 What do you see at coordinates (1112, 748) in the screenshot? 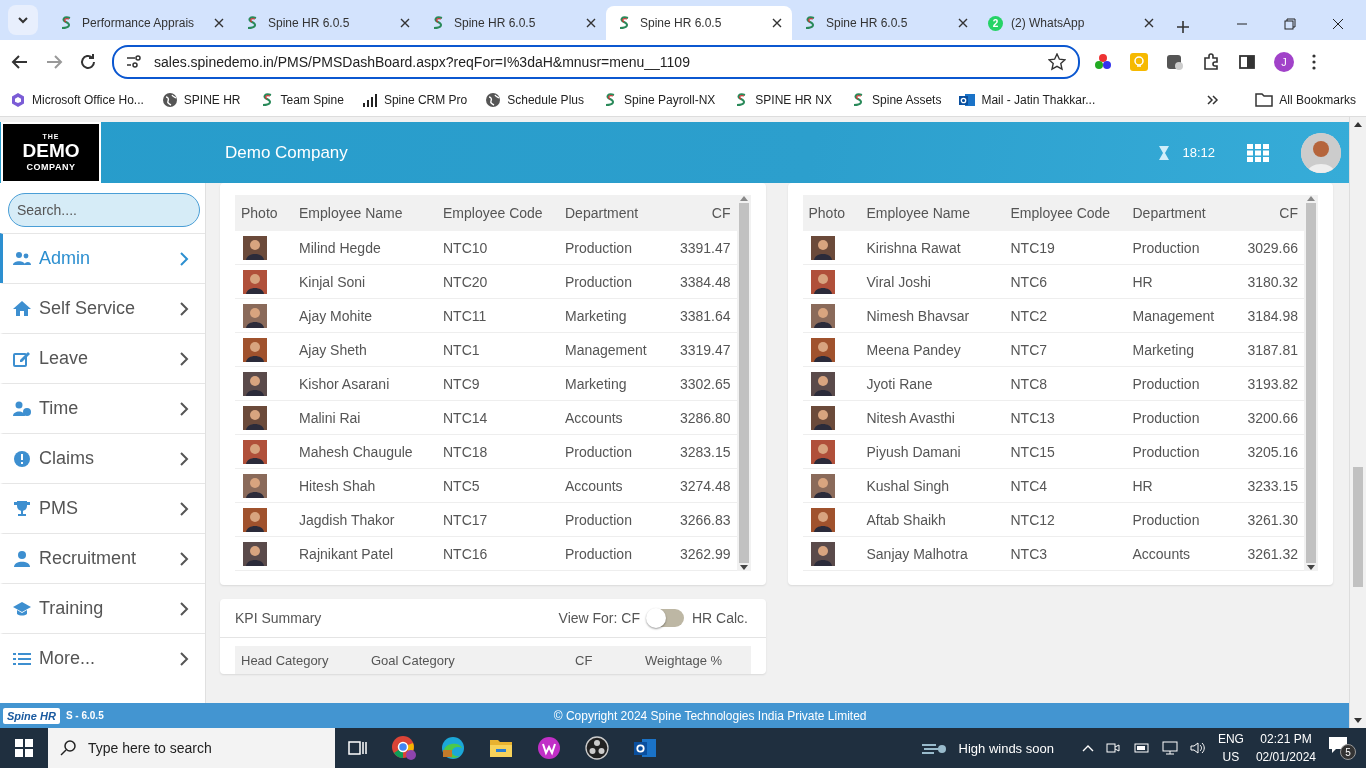
I see `camera-icon` at bounding box center [1112, 748].